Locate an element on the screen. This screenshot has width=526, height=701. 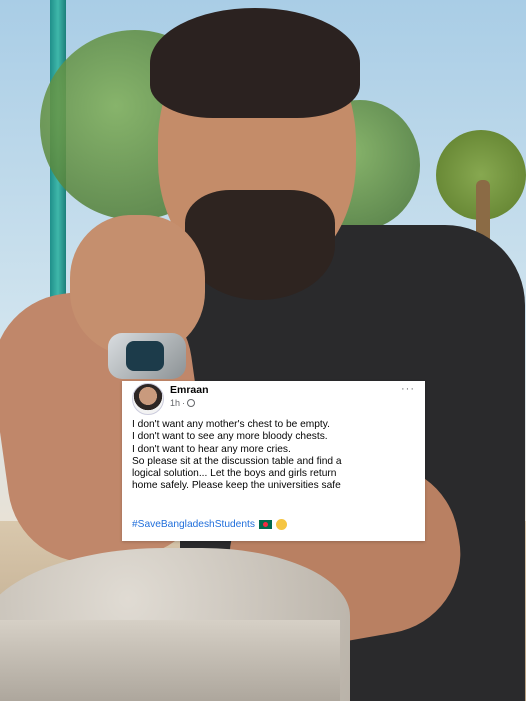
hair is located at coordinates (255, 63).